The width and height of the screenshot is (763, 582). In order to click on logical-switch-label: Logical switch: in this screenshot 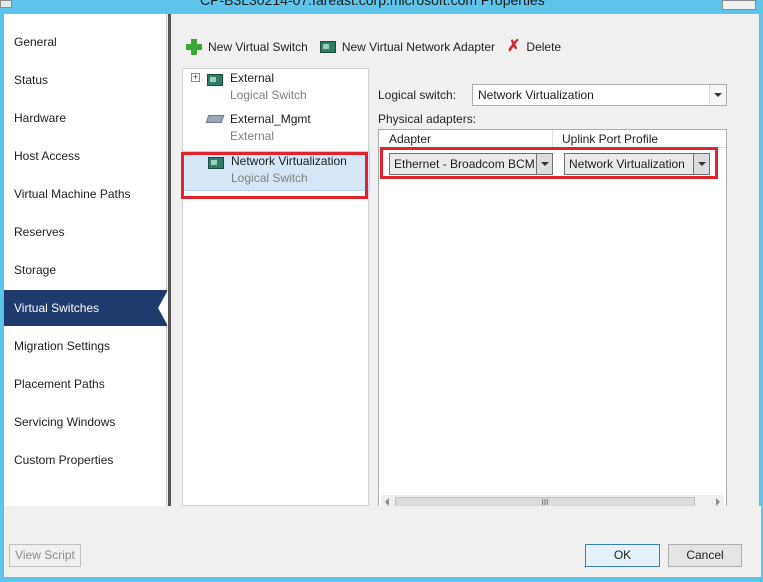, I will do `click(417, 95)`.